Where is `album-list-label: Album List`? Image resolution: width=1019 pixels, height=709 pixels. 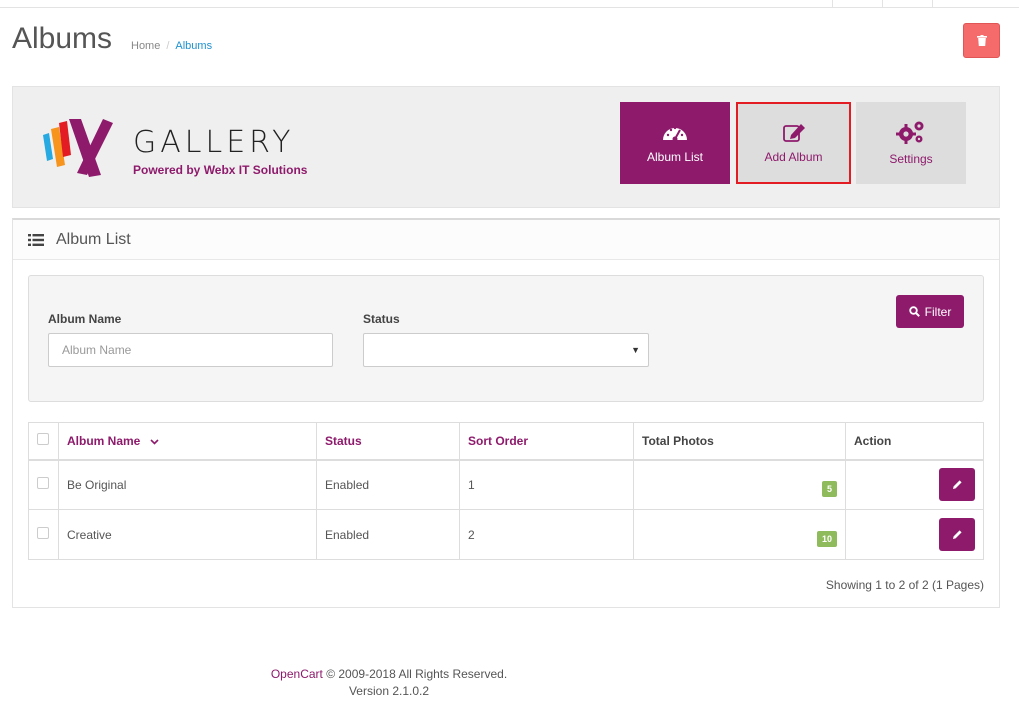 album-list-label: Album List is located at coordinates (675, 157).